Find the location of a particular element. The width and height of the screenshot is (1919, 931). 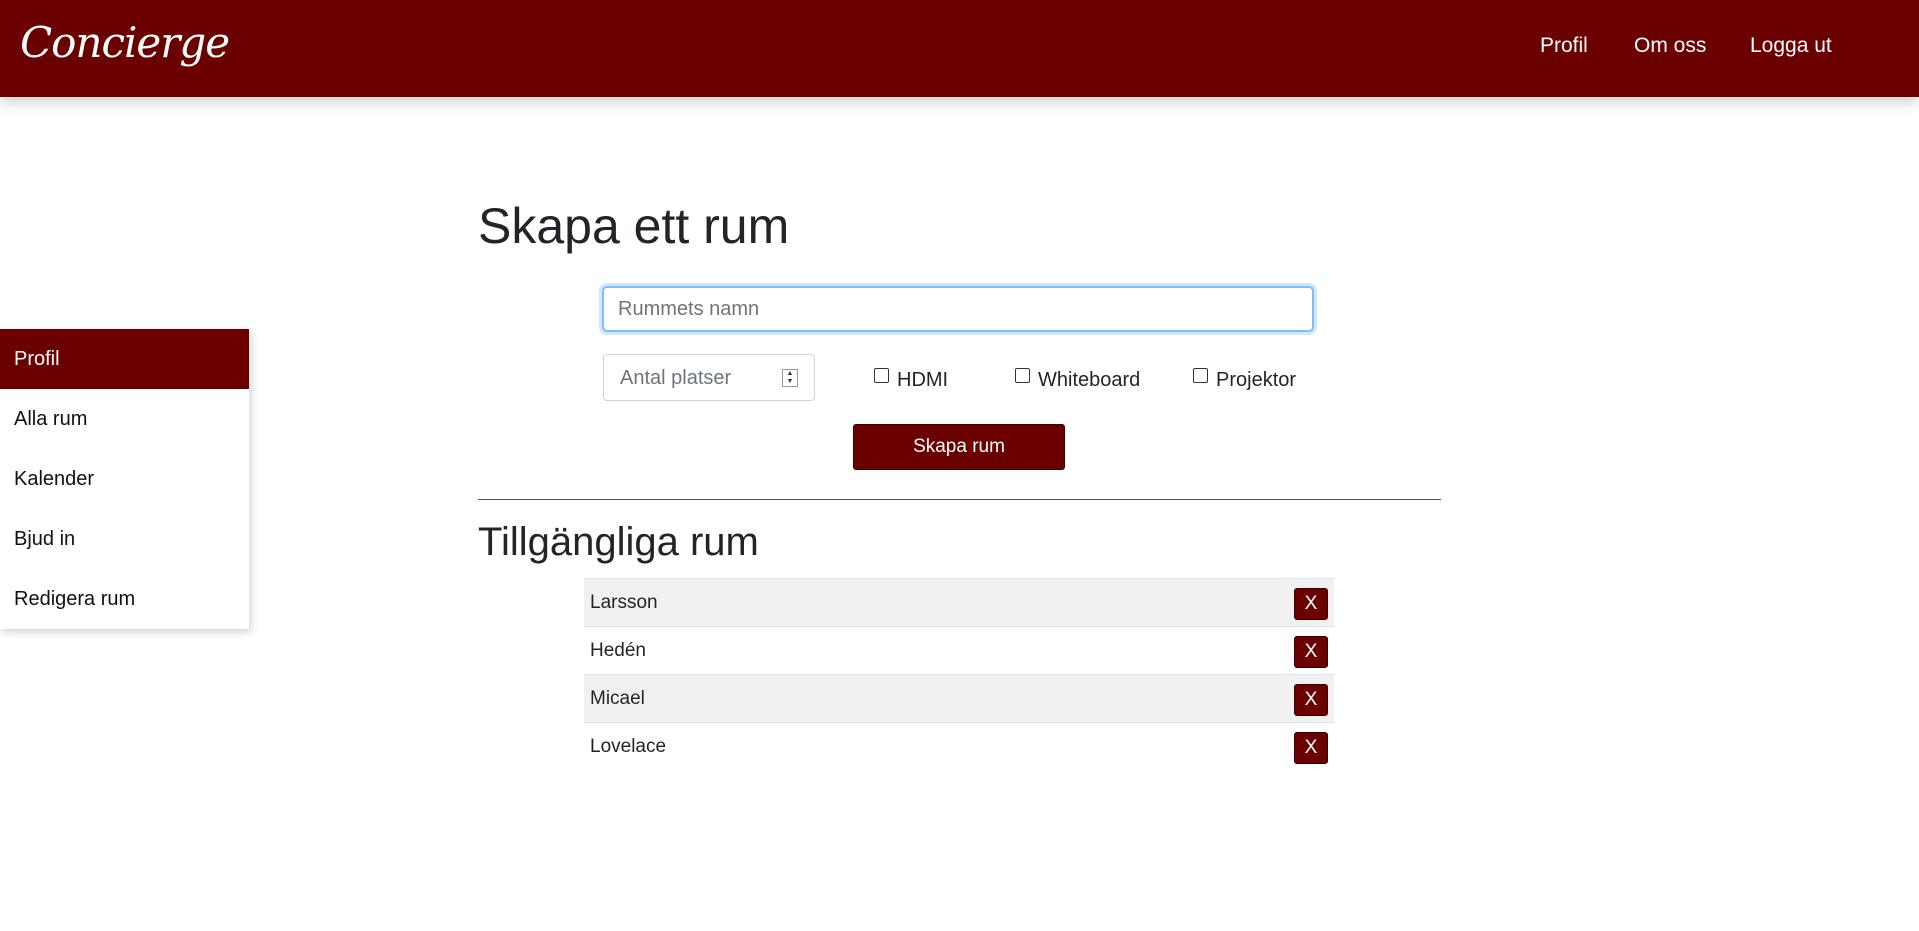

nav-logga-ut-link: Logga ut is located at coordinates (1791, 46).